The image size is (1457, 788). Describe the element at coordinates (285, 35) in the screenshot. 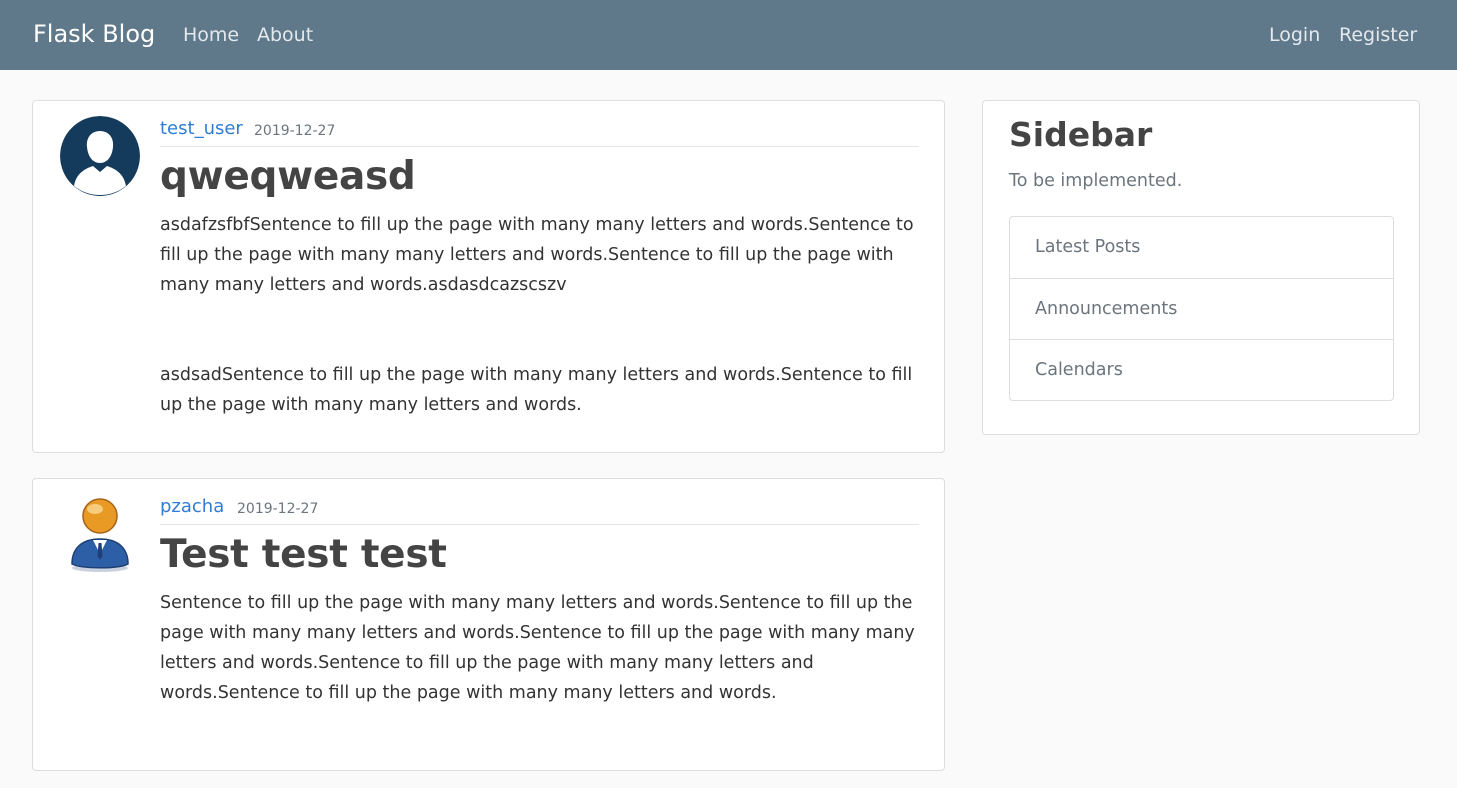

I see `nav-link-about: About` at that location.